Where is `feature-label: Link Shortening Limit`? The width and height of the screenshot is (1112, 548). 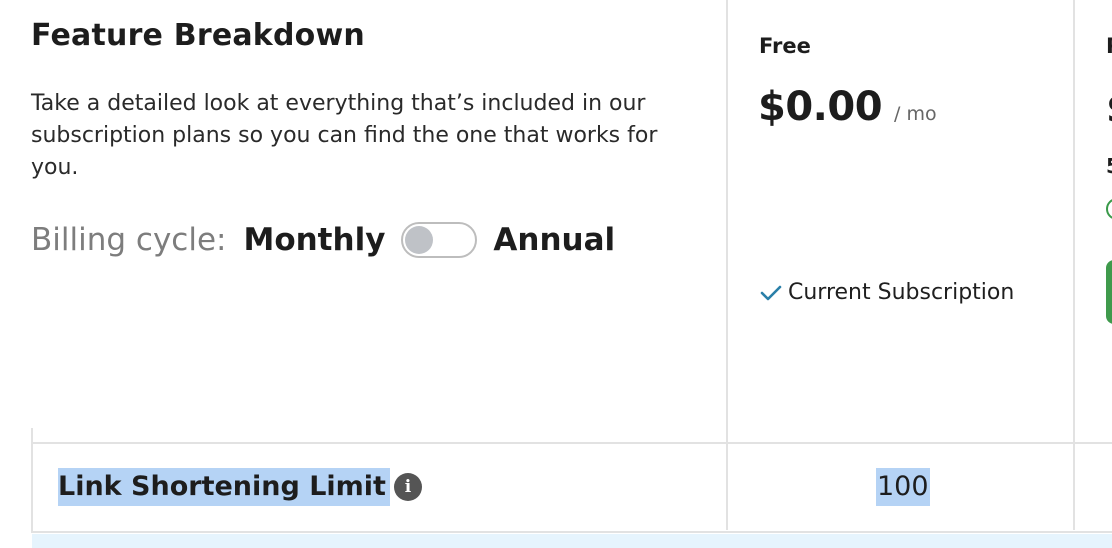 feature-label: Link Shortening Limit is located at coordinates (224, 487).